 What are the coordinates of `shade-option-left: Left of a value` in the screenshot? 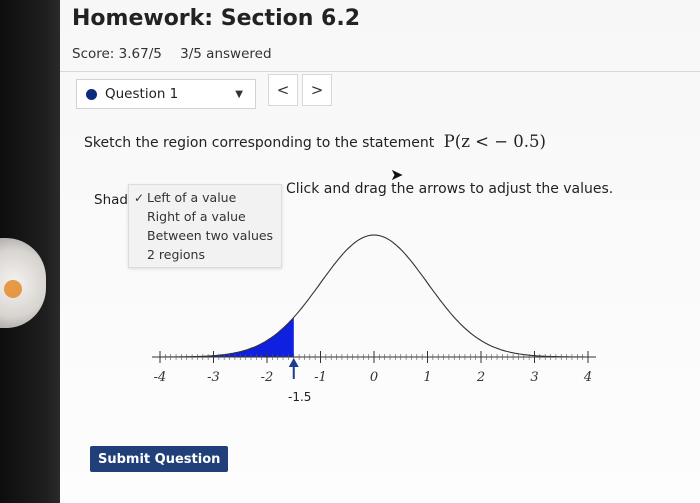 It's located at (191, 197).